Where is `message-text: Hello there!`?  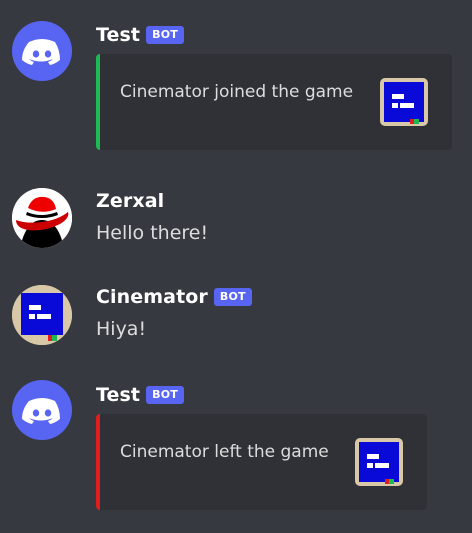 message-text: Hello there! is located at coordinates (152, 233).